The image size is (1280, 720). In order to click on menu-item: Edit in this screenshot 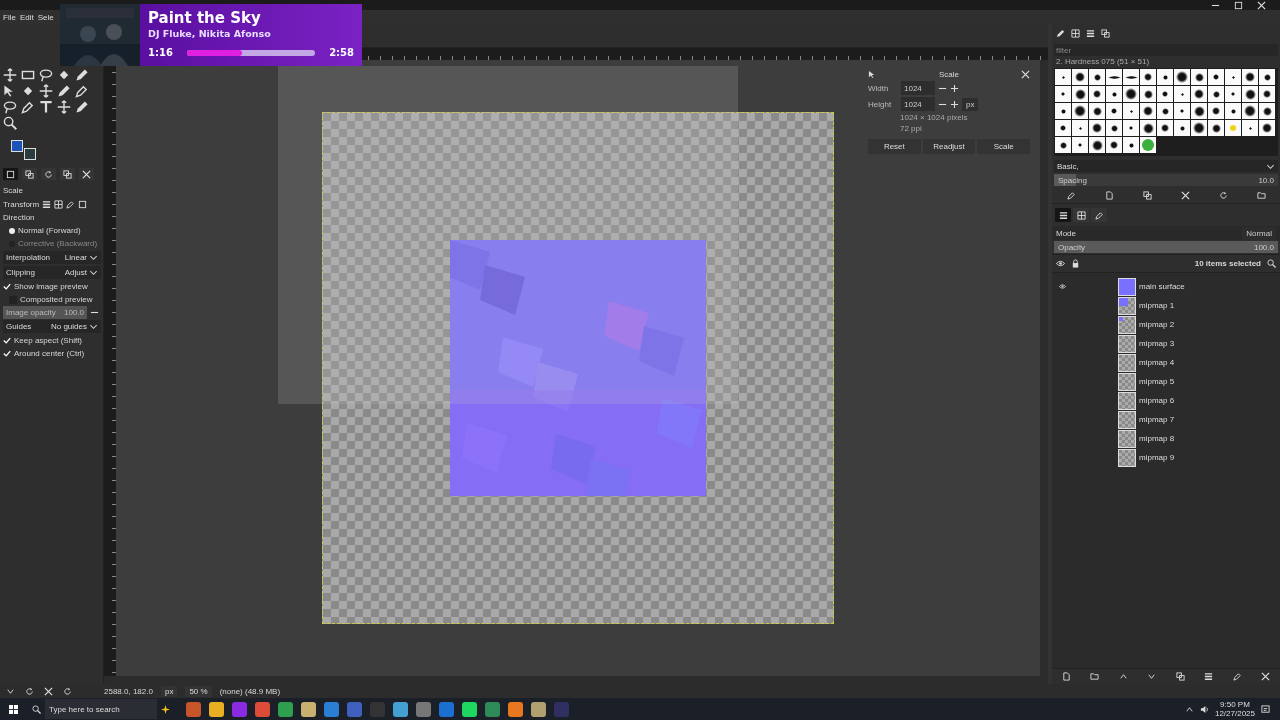, I will do `click(26, 17)`.